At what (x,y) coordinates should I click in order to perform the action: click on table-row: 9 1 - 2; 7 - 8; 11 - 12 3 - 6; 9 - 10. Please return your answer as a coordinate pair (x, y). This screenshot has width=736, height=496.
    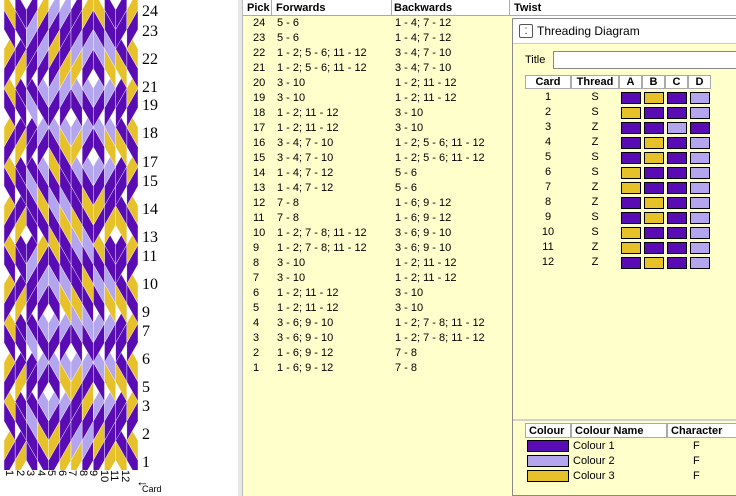
    Looking at the image, I should click on (377, 248).